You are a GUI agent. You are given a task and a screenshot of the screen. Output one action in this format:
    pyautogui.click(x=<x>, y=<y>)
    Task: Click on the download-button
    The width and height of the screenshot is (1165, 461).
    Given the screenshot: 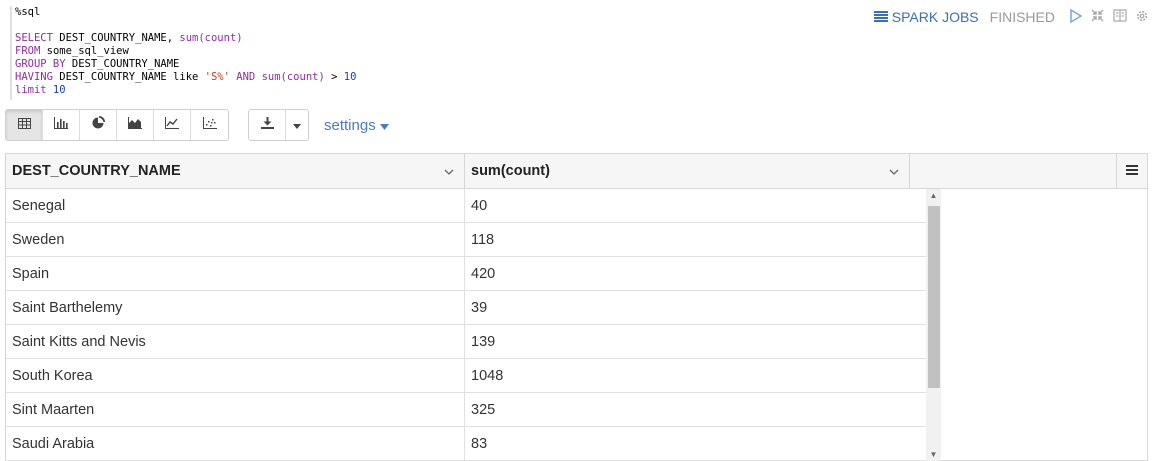 What is the action you would take?
    pyautogui.click(x=267, y=125)
    